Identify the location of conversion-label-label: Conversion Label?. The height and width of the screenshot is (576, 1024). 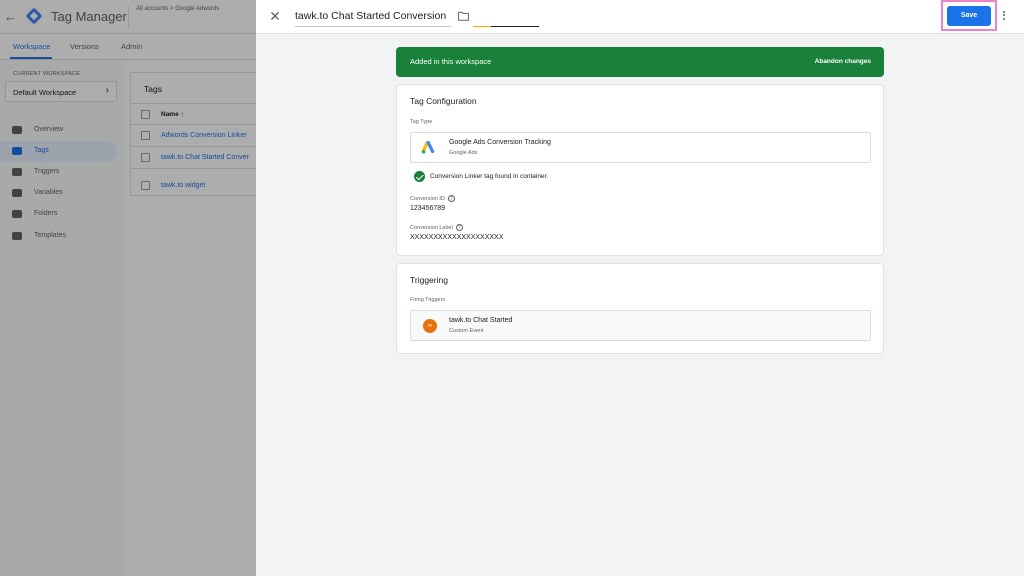
(436, 227).